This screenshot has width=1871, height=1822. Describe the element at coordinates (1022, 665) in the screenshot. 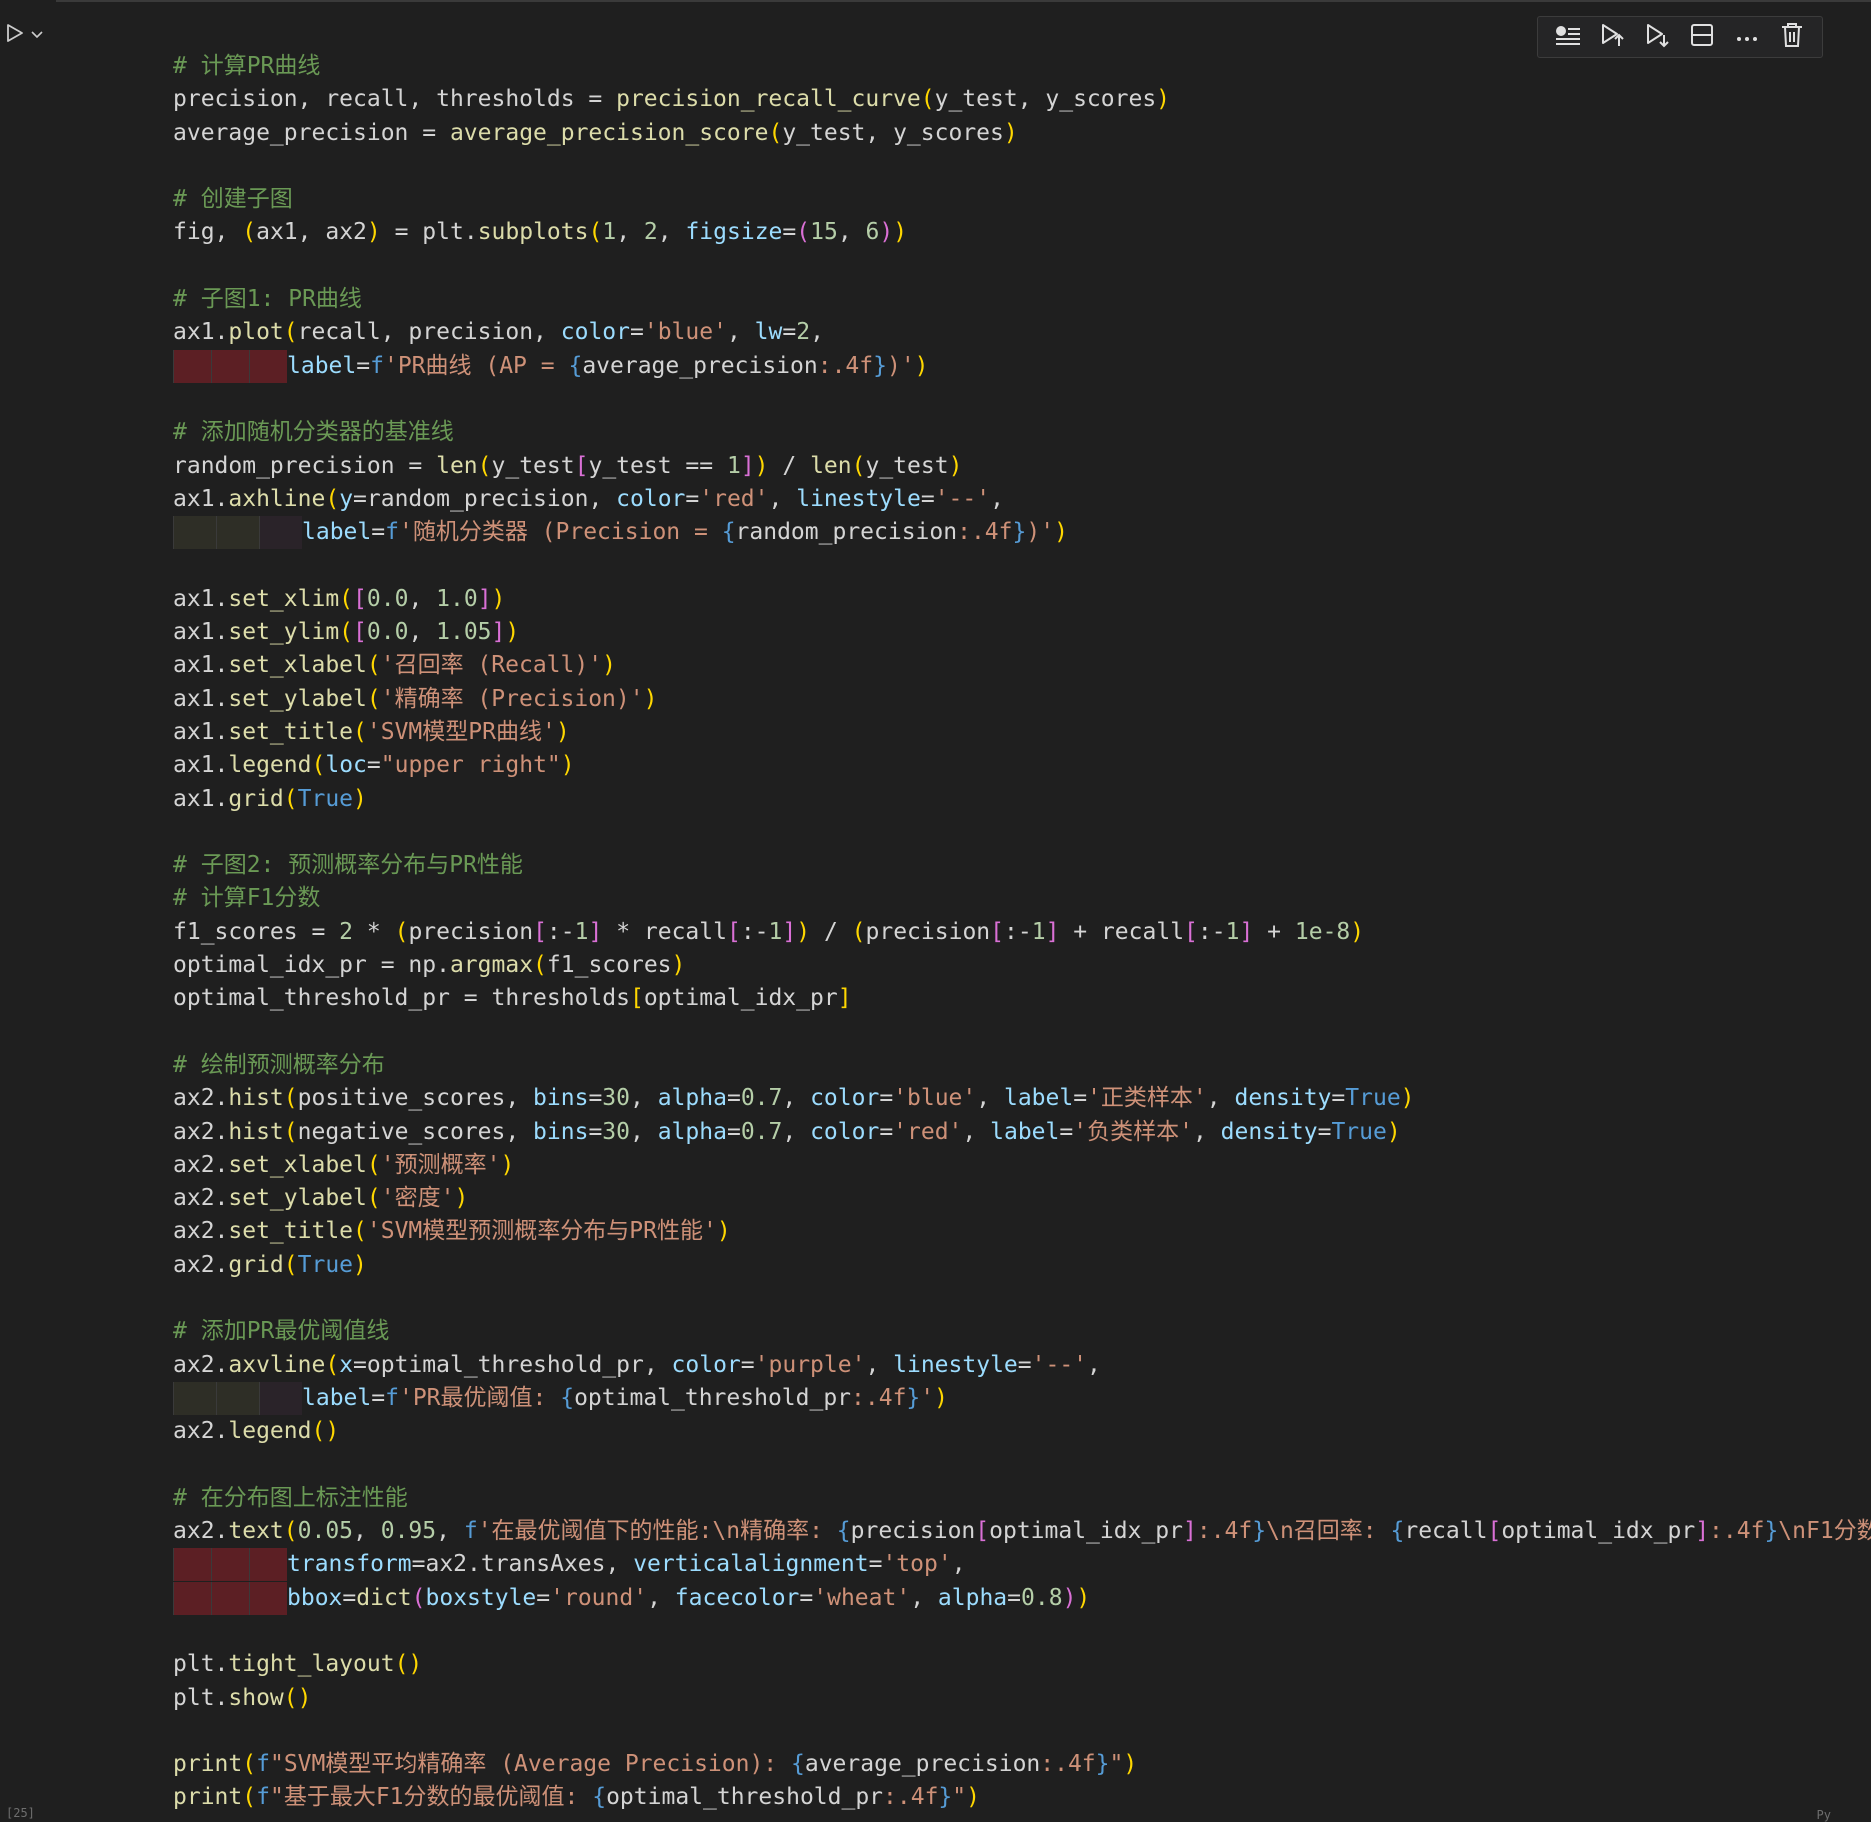

I see `code-line: ax1.set_xlabel('召回率 (Recall)')` at that location.